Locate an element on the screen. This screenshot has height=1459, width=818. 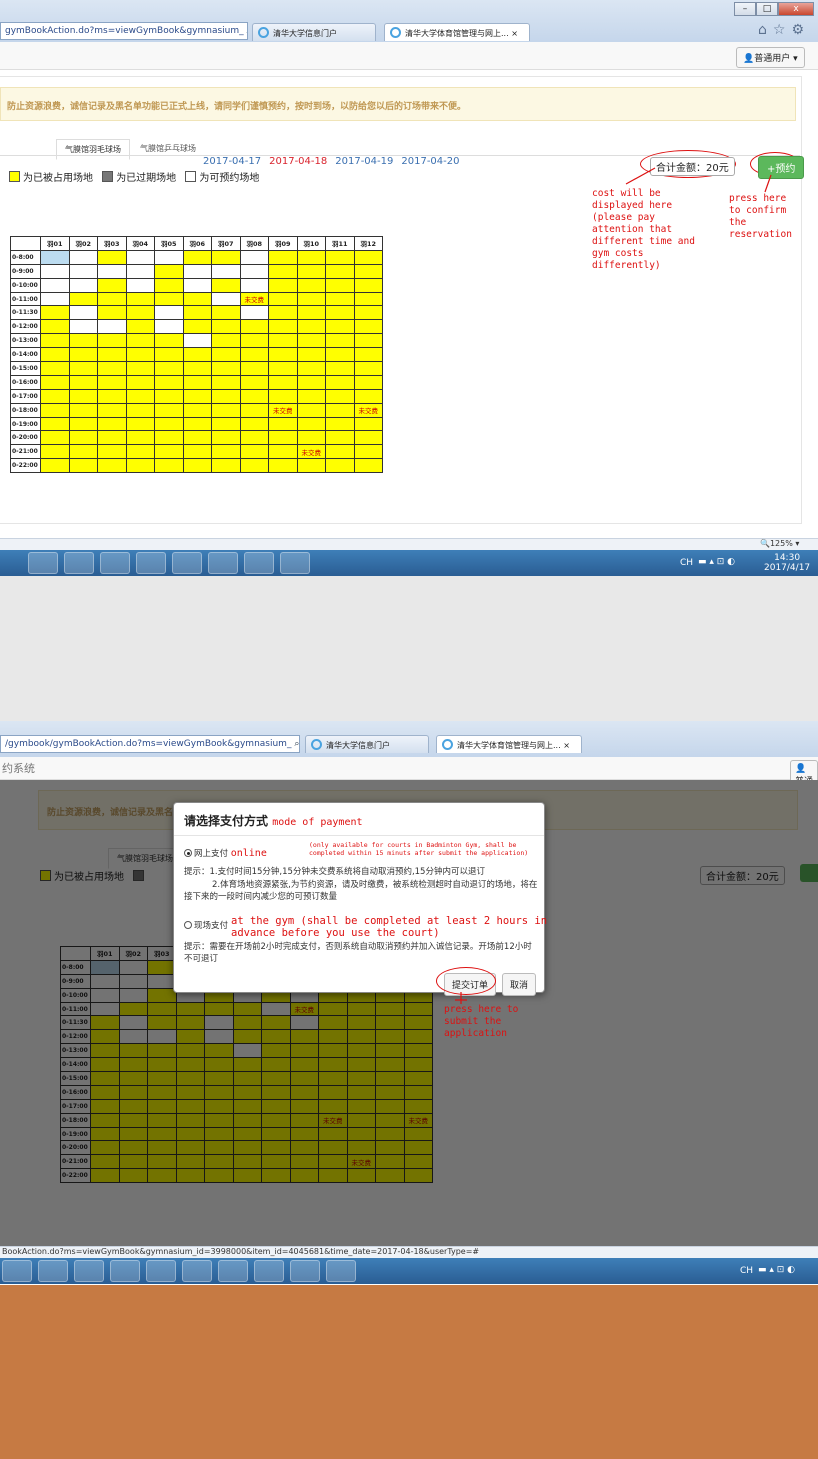
clock: 14:30 2017/4/17 is located at coordinates (787, 563).